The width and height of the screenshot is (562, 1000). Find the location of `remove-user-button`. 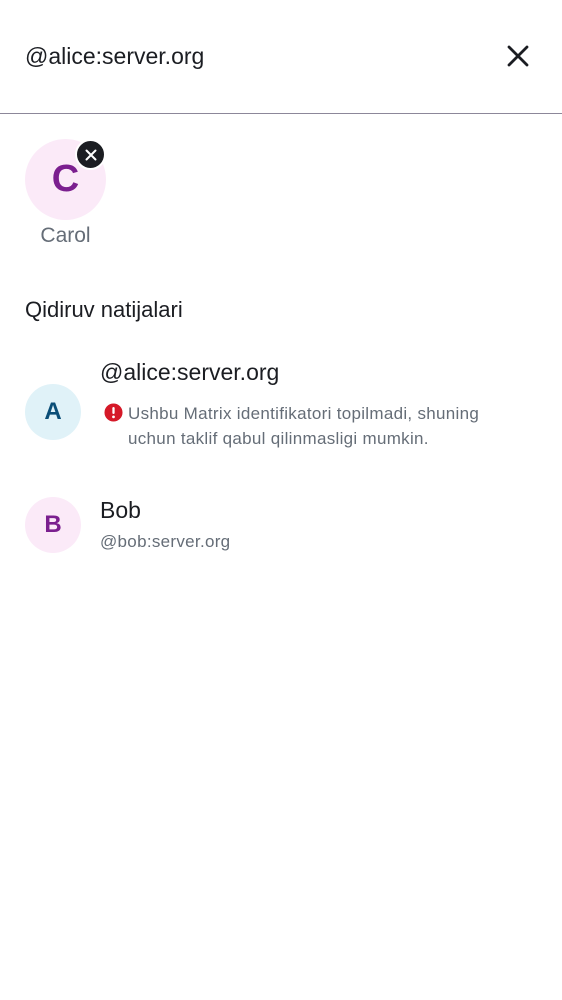

remove-user-button is located at coordinates (90, 154).